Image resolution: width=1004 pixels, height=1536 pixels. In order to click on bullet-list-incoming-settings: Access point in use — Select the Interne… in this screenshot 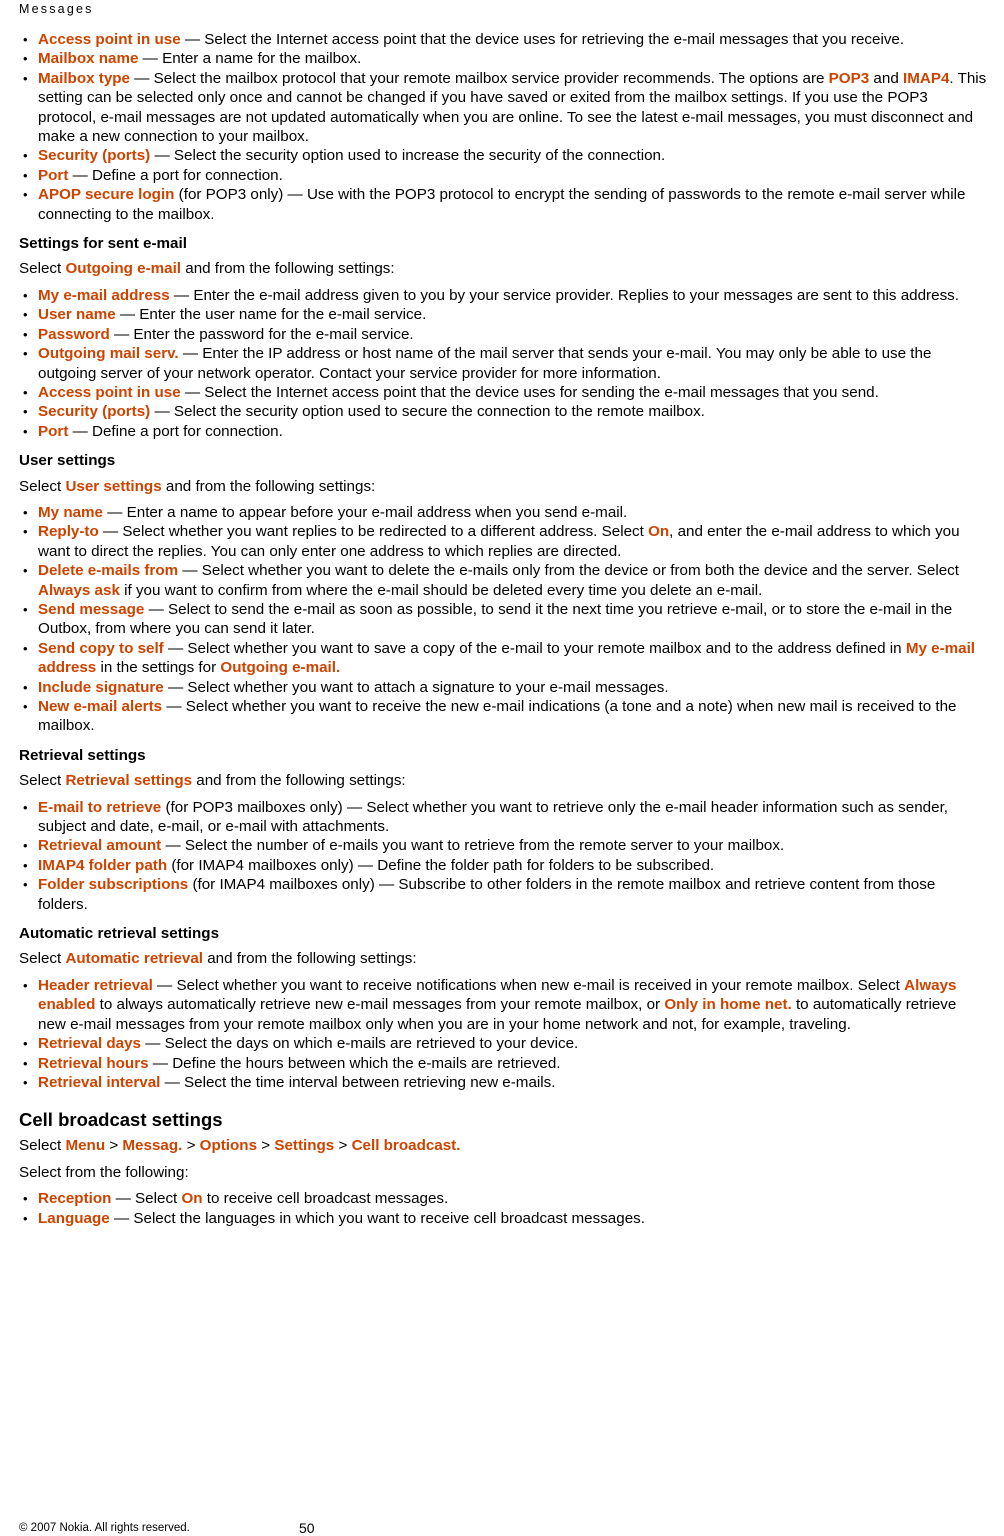, I will do `click(503, 127)`.